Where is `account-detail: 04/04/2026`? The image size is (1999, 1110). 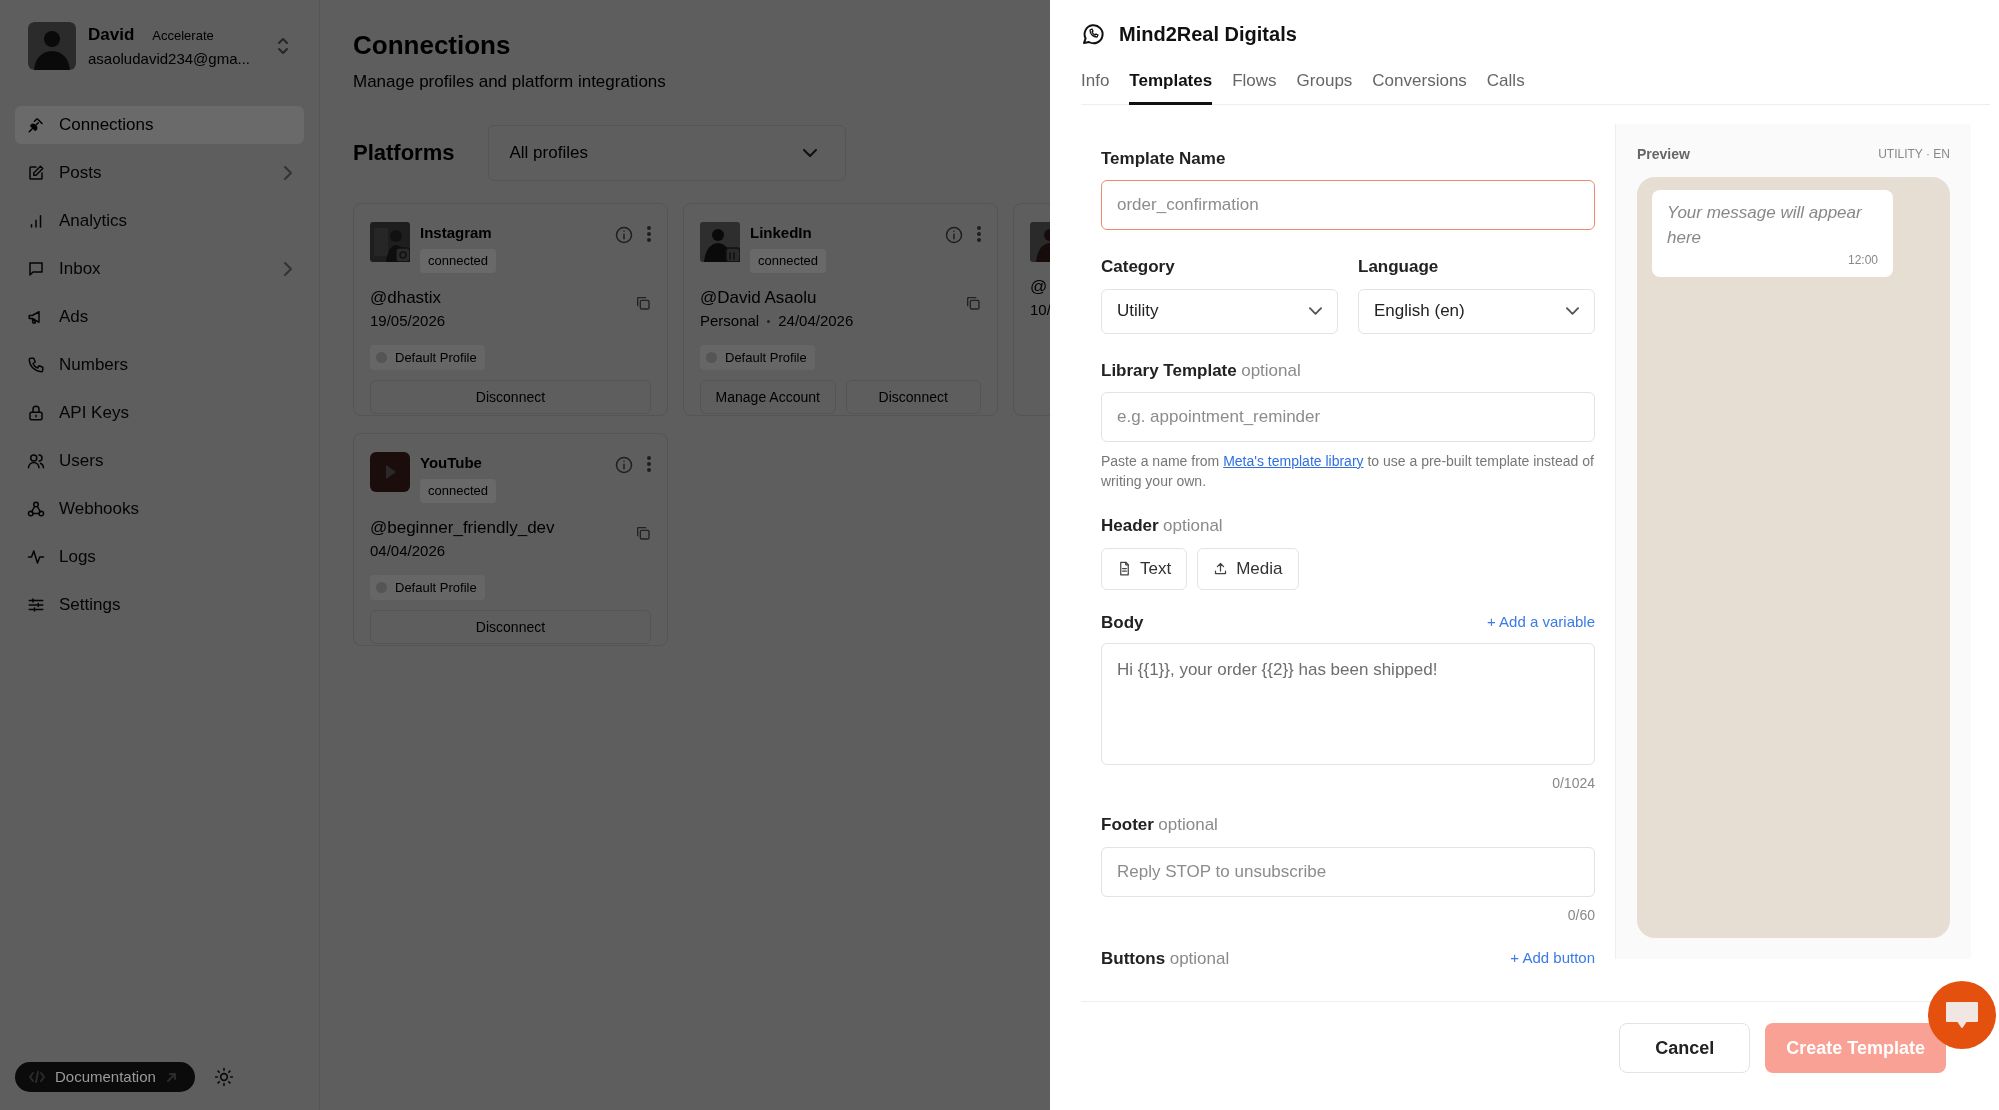 account-detail: 04/04/2026 is located at coordinates (408, 551).